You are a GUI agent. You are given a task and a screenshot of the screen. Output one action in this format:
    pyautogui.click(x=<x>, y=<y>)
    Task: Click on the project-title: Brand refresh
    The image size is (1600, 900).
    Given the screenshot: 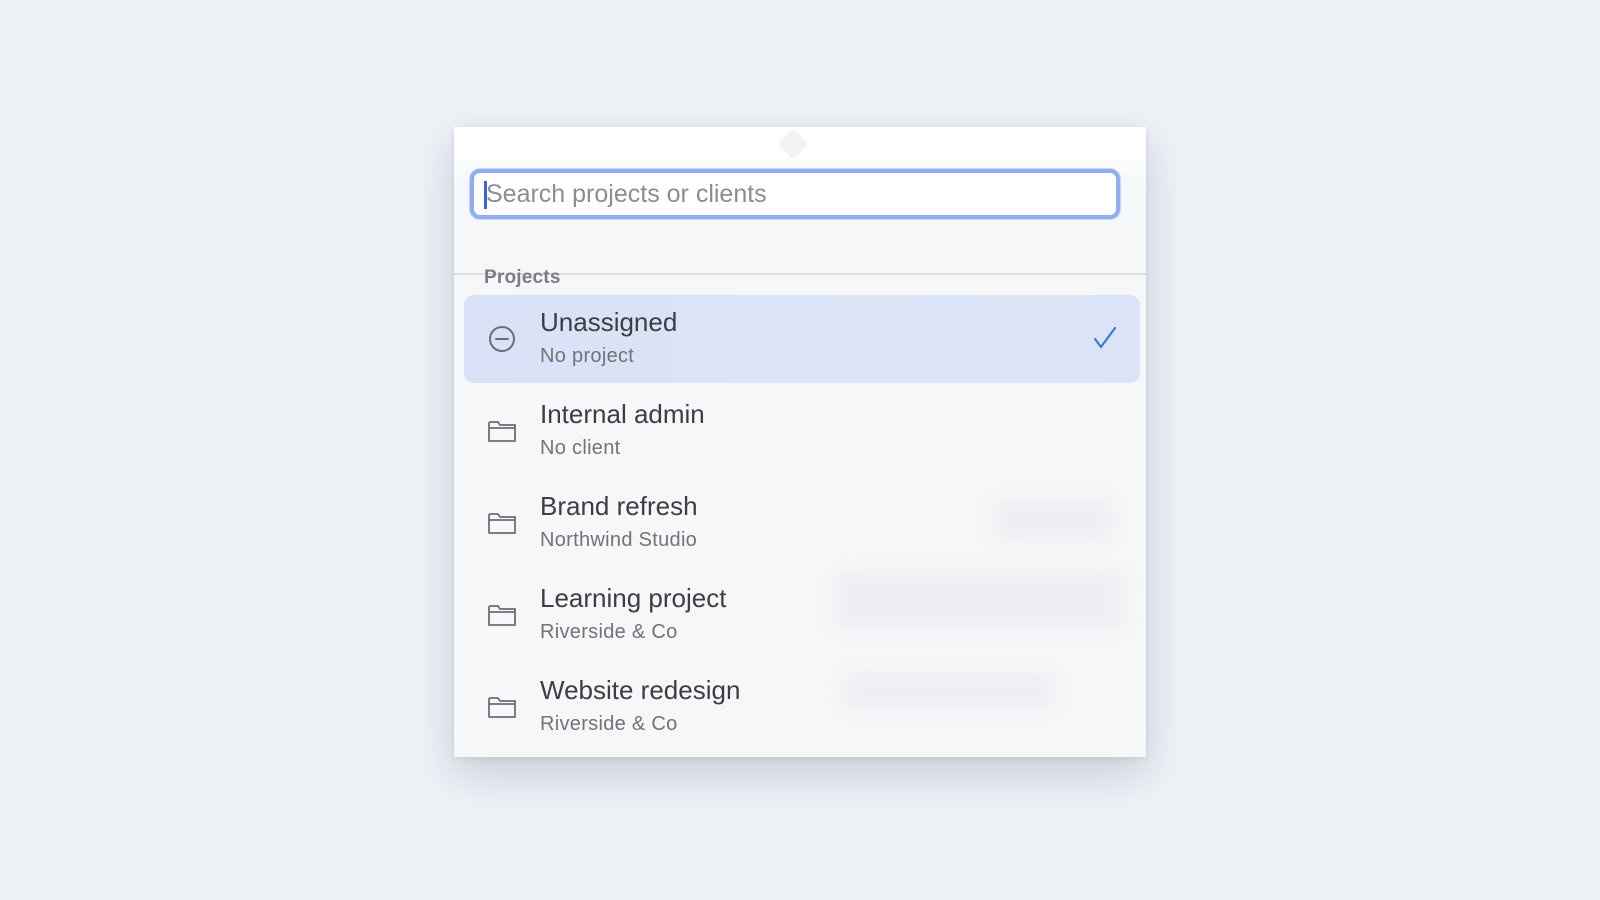 What is the action you would take?
    pyautogui.click(x=619, y=506)
    